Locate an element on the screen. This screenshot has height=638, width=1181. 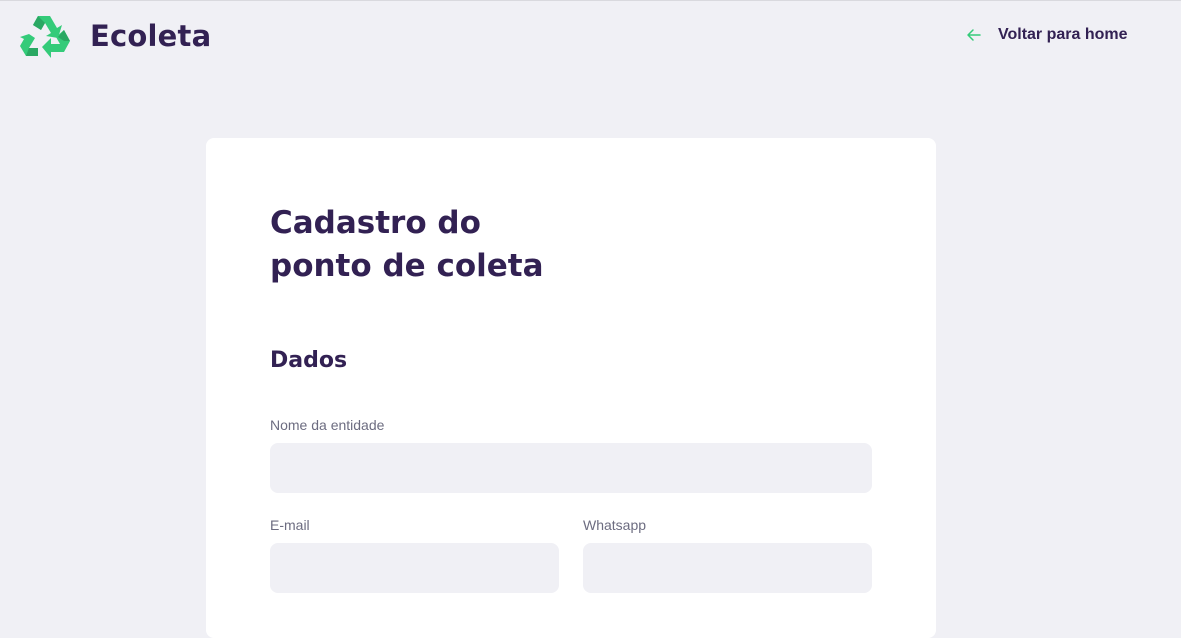
back-to-home-link: Voltar para home is located at coordinates (1047, 35).